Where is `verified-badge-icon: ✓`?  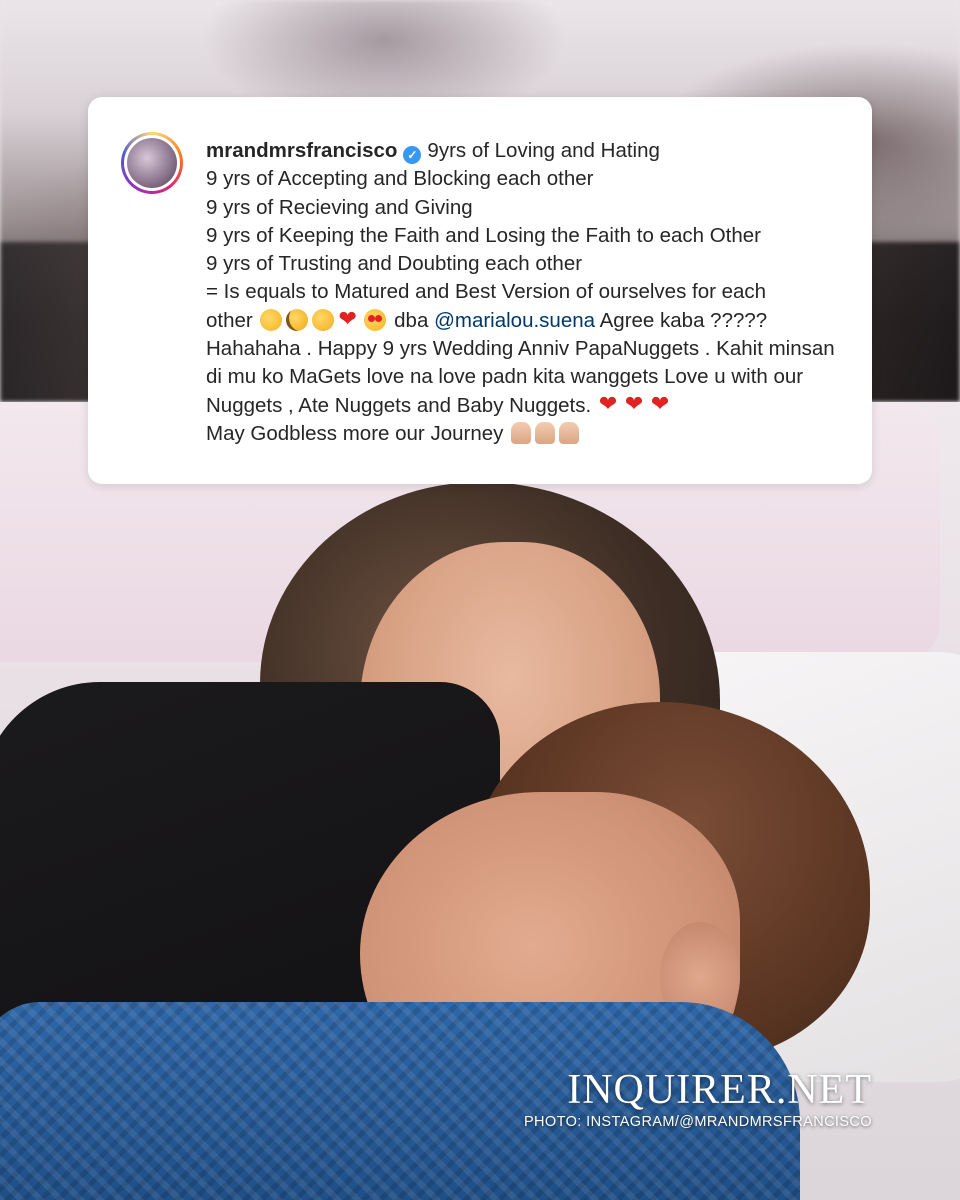 verified-badge-icon: ✓ is located at coordinates (412, 155).